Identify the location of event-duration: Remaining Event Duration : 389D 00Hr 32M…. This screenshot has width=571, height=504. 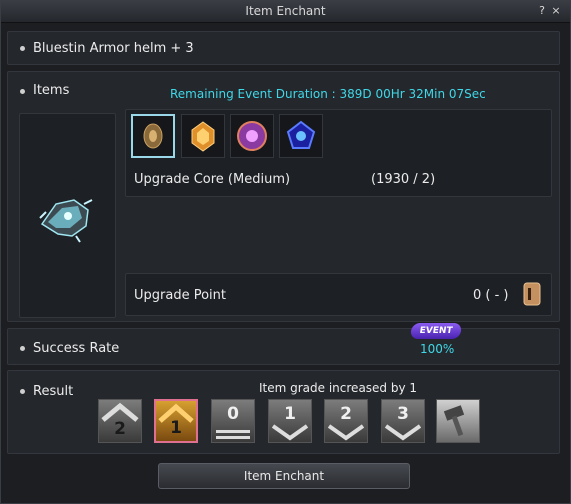
(328, 94).